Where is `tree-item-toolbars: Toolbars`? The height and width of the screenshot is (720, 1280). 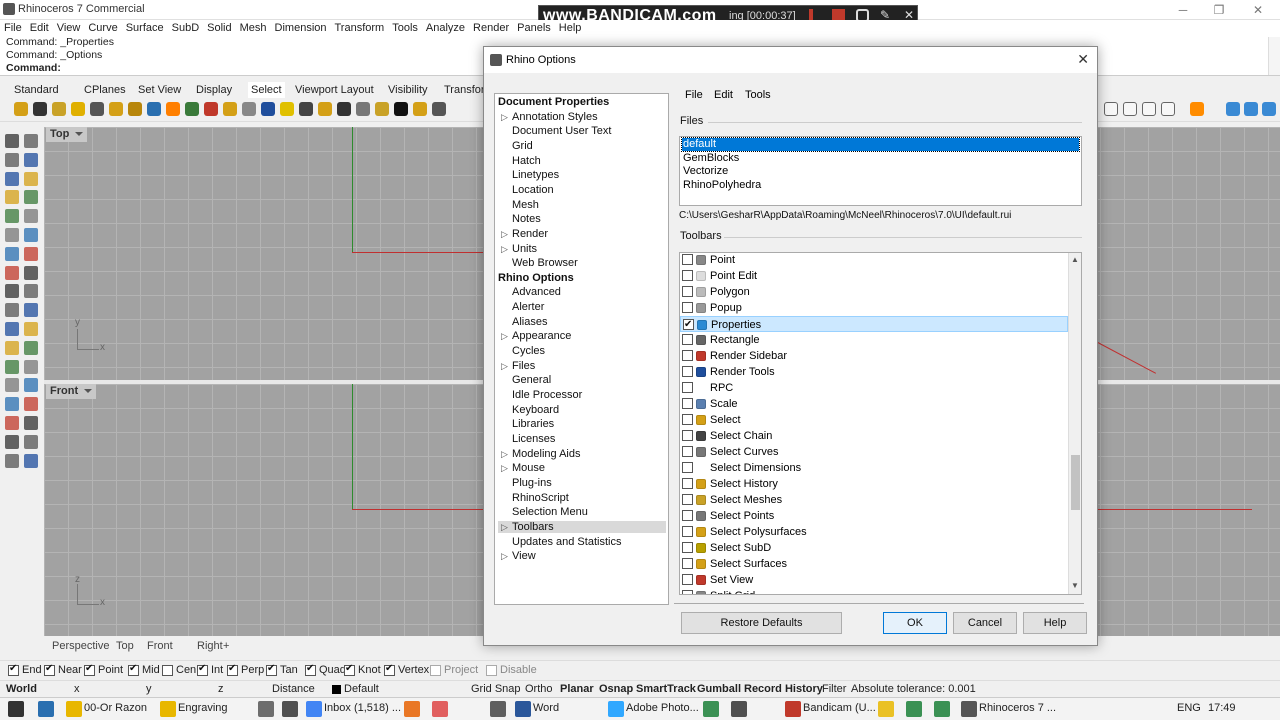
tree-item-toolbars: Toolbars is located at coordinates (582, 526).